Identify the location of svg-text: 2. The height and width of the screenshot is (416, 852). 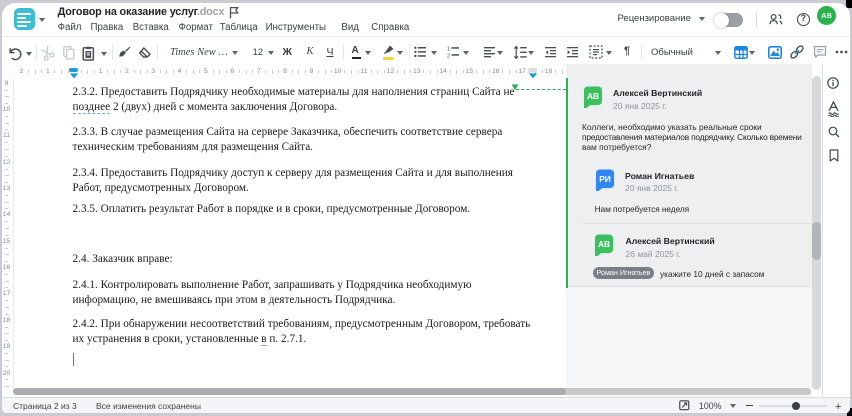
(448, 56).